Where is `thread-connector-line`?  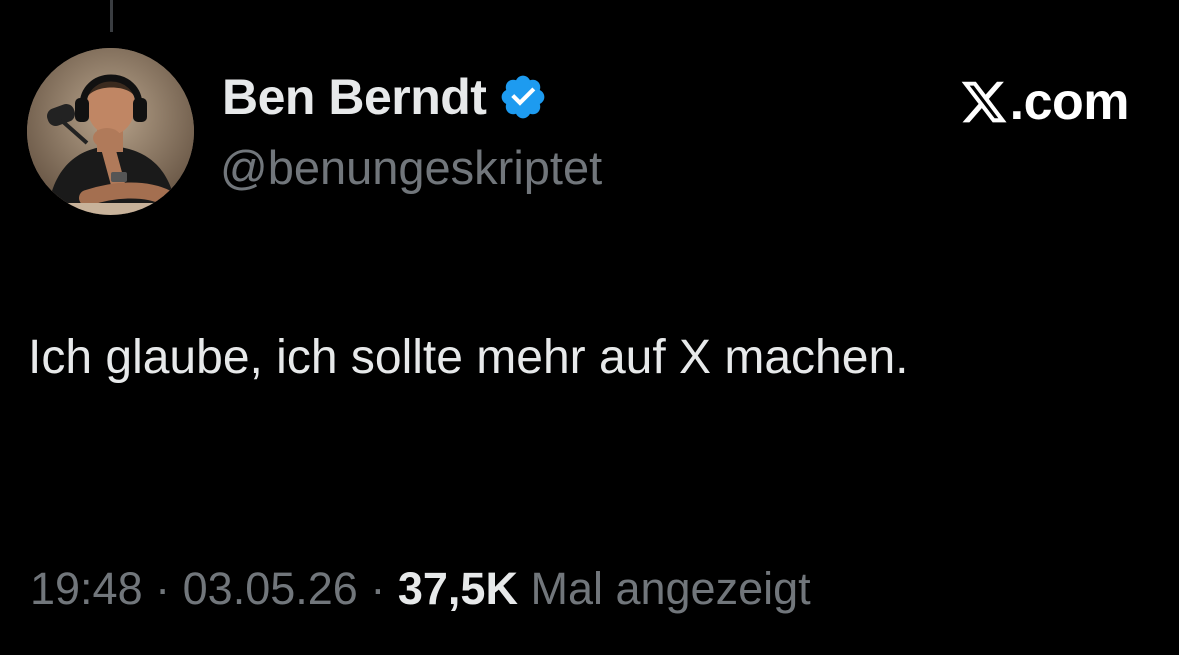
thread-connector-line is located at coordinates (111, 16).